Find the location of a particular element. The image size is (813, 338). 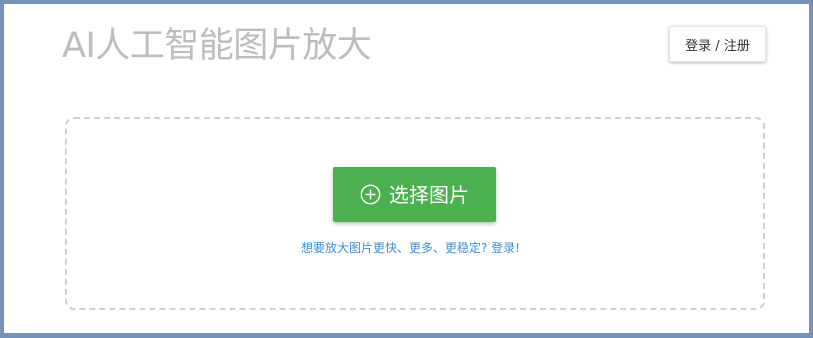

page-title: AI人工智能图片放大 is located at coordinates (217, 46).